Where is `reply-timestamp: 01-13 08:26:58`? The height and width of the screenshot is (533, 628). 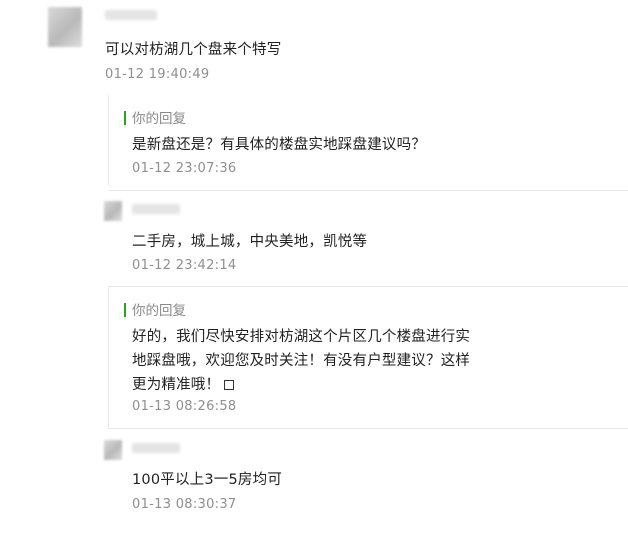
reply-timestamp: 01-13 08:26:58 is located at coordinates (184, 406).